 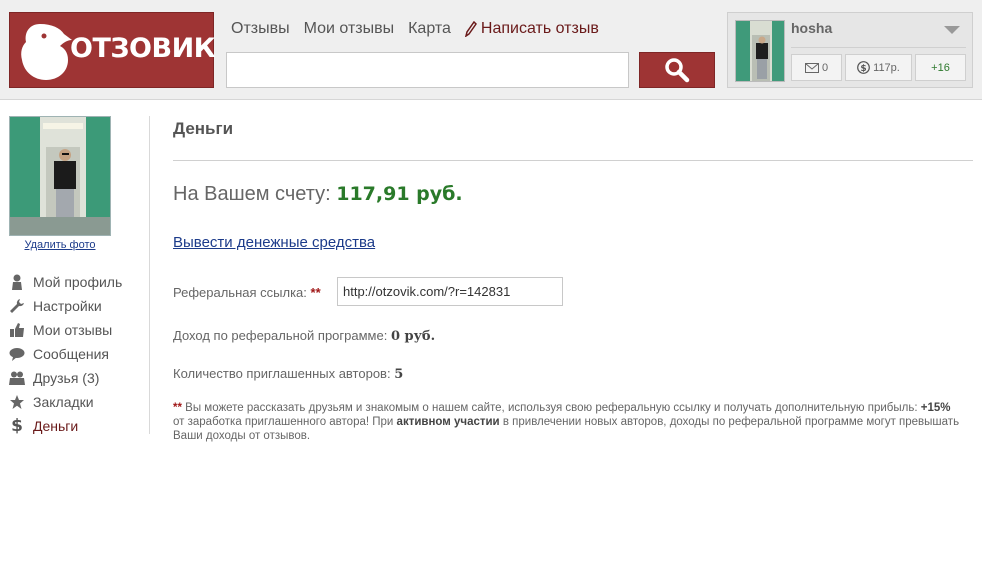 What do you see at coordinates (282, 373) in the screenshot?
I see `invited-label: Количество приглашенных авторов:` at bounding box center [282, 373].